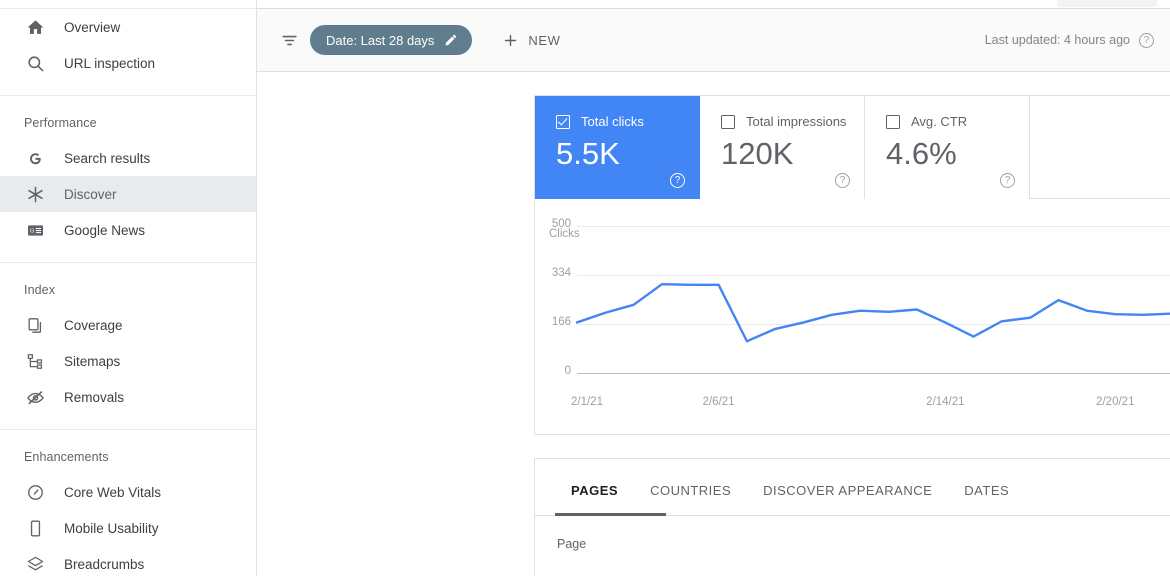  I want to click on google-g-icon, so click(35, 158).